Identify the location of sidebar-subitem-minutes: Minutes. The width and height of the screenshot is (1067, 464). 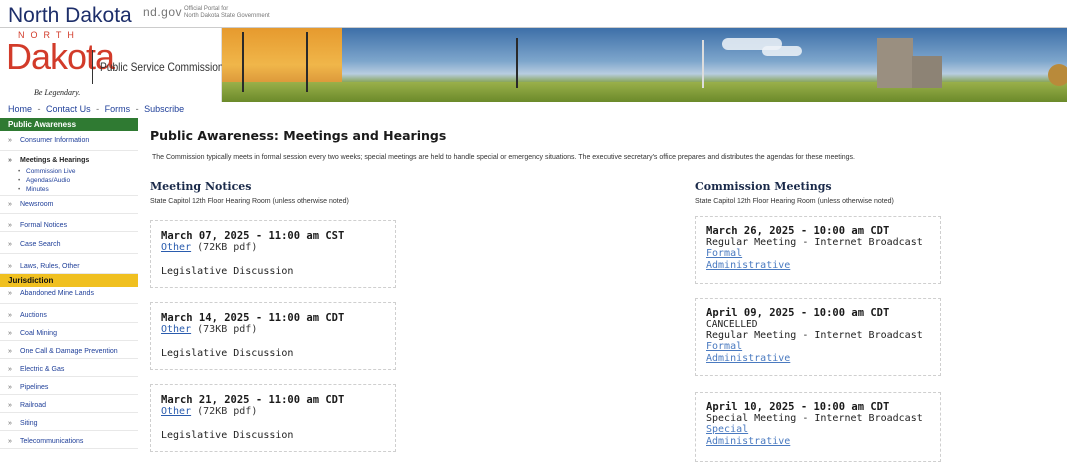
(69, 190).